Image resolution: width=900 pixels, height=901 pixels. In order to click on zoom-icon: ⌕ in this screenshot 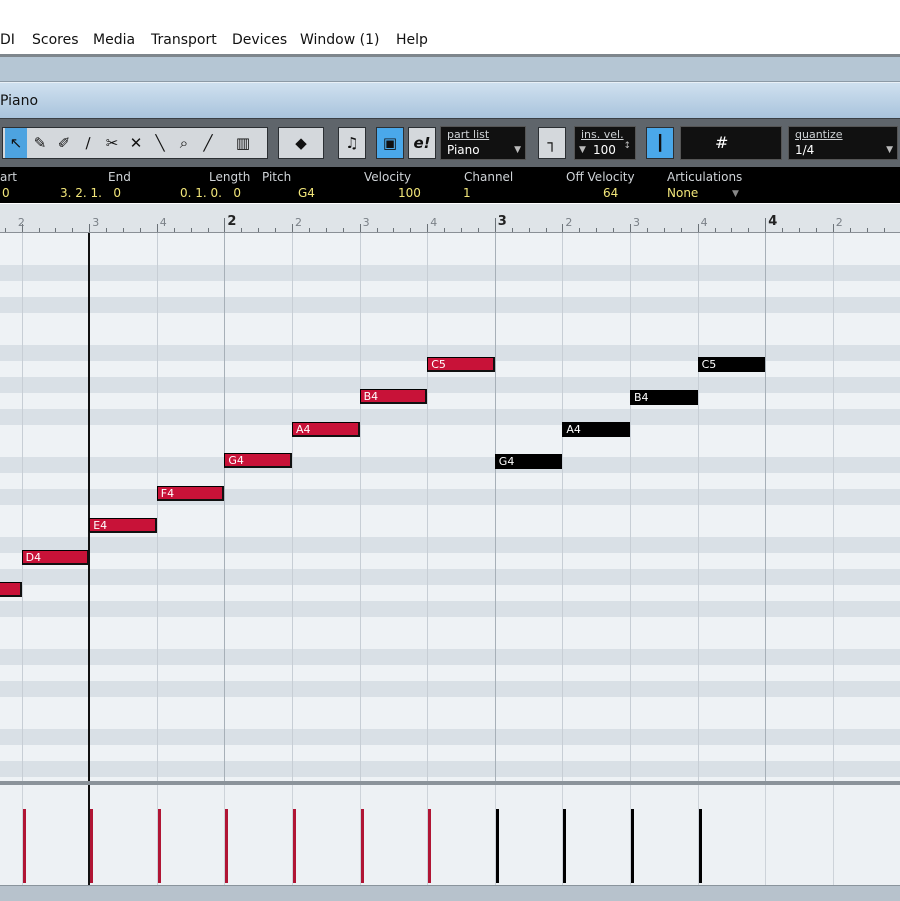, I will do `click(184, 143)`.